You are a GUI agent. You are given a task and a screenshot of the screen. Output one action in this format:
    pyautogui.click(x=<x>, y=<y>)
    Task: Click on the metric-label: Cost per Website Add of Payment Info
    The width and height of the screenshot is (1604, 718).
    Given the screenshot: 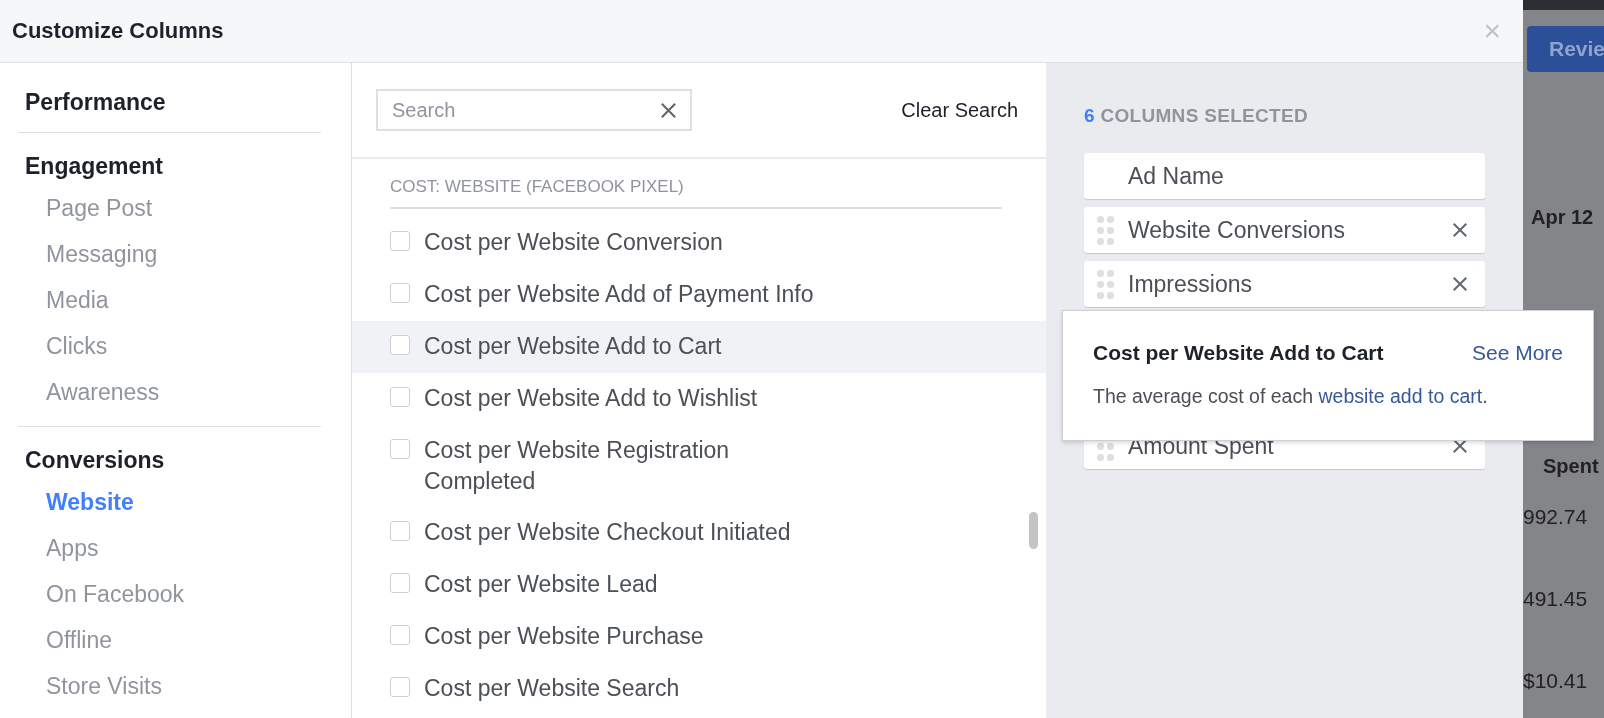 What is the action you would take?
    pyautogui.click(x=619, y=294)
    